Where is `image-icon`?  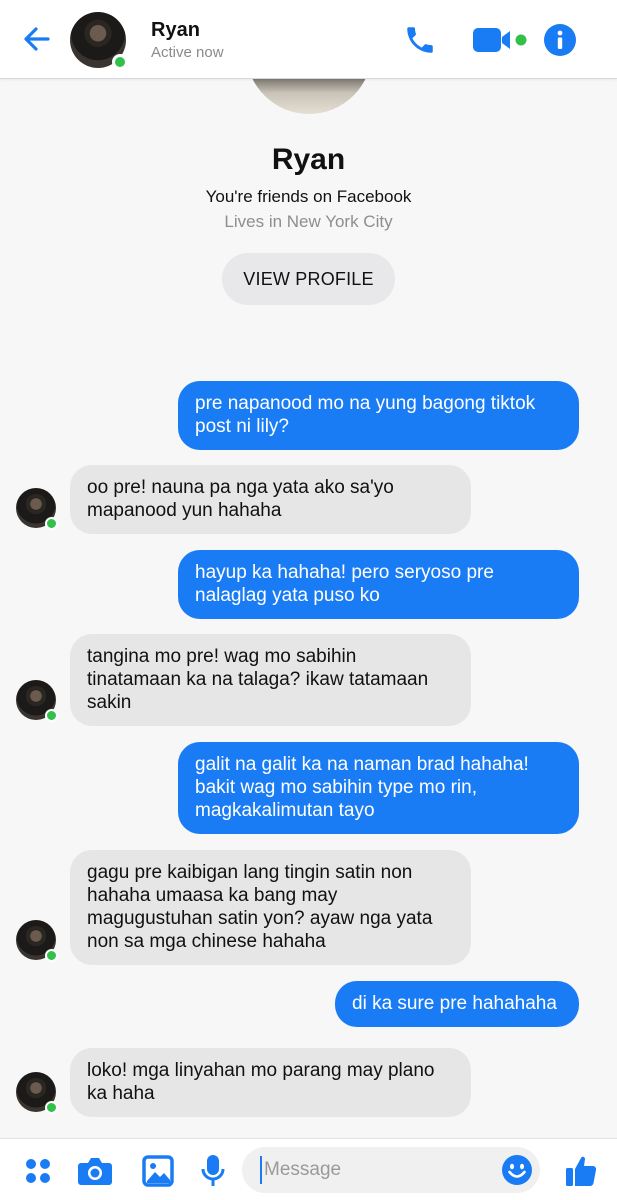
image-icon is located at coordinates (158, 1171).